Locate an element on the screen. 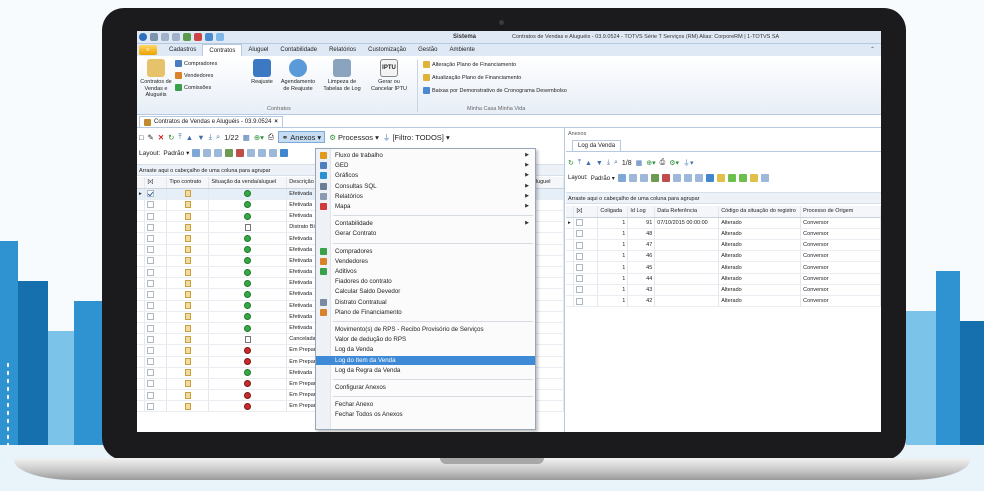  processos-button: ⚙ Processos ▾ is located at coordinates (354, 137).